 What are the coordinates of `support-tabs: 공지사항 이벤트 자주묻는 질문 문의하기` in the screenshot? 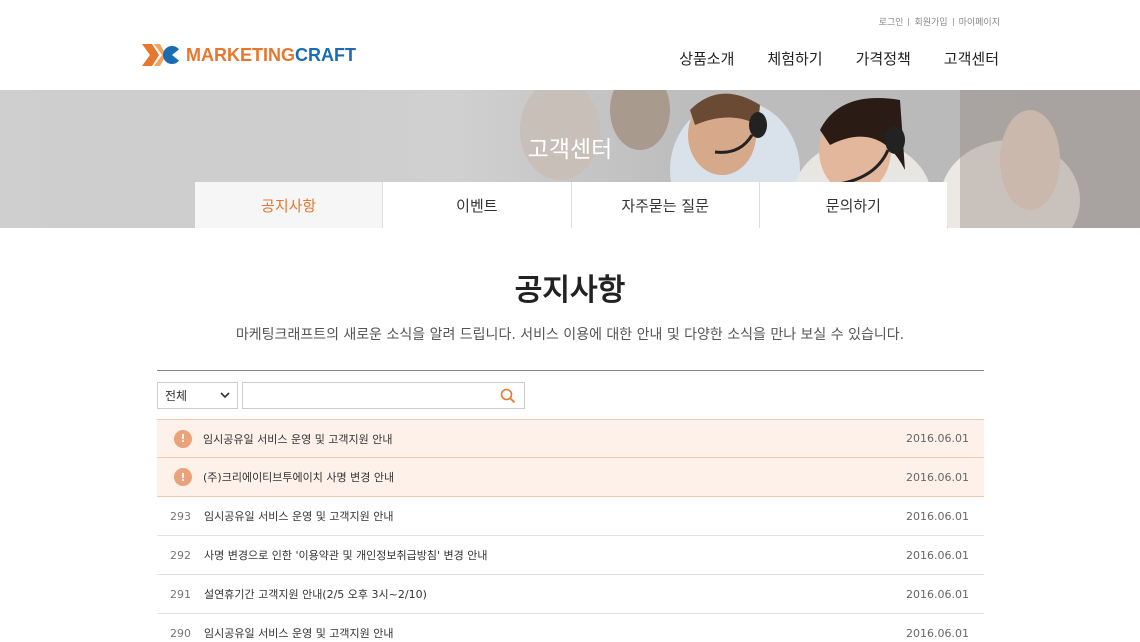 It's located at (571, 205).